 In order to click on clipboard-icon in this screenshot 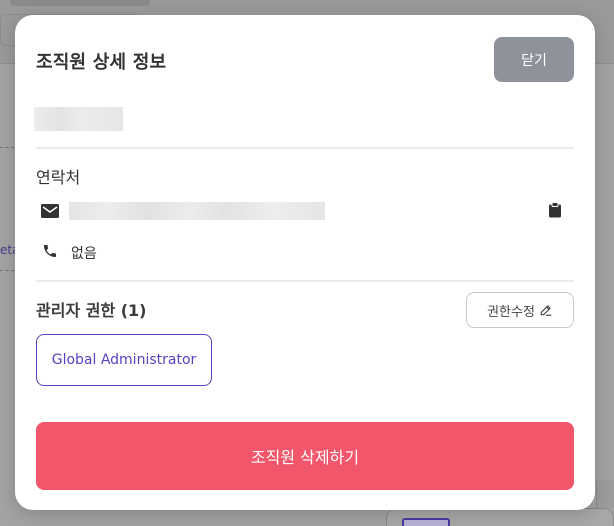, I will do `click(555, 210)`.